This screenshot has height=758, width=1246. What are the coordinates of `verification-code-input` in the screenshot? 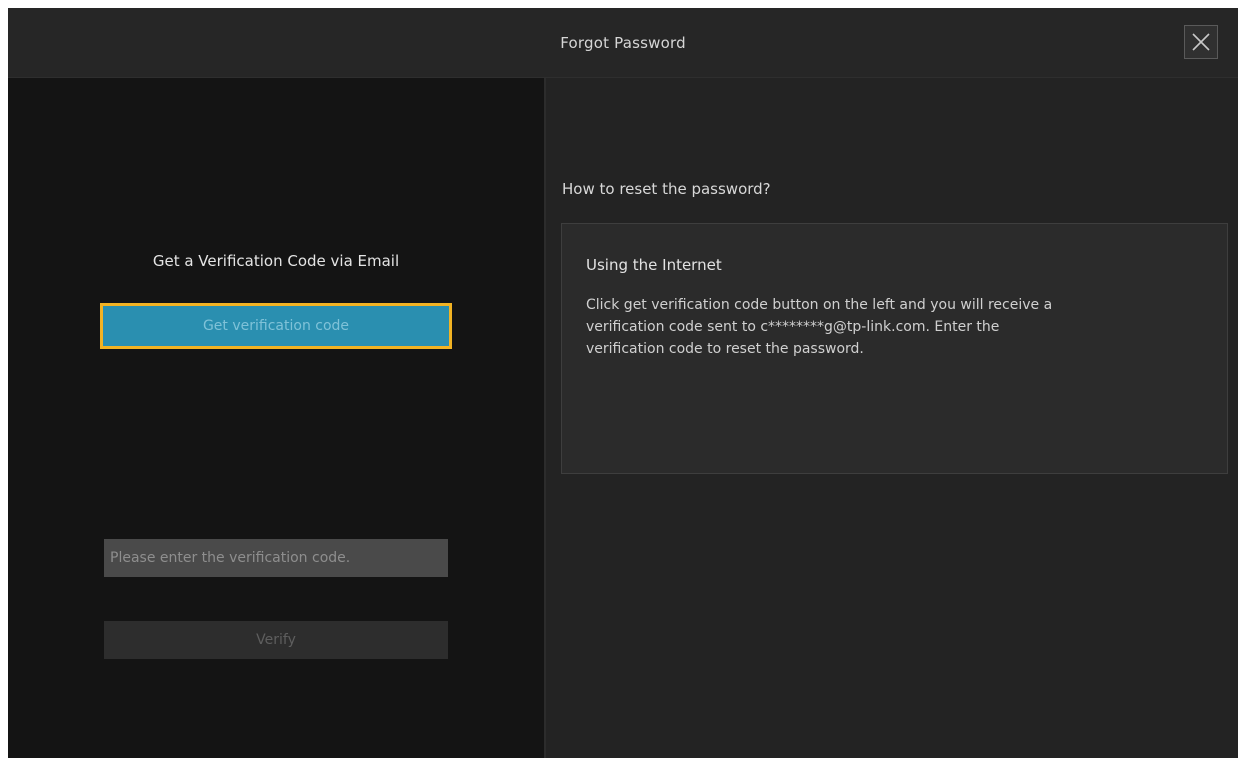 It's located at (276, 558).